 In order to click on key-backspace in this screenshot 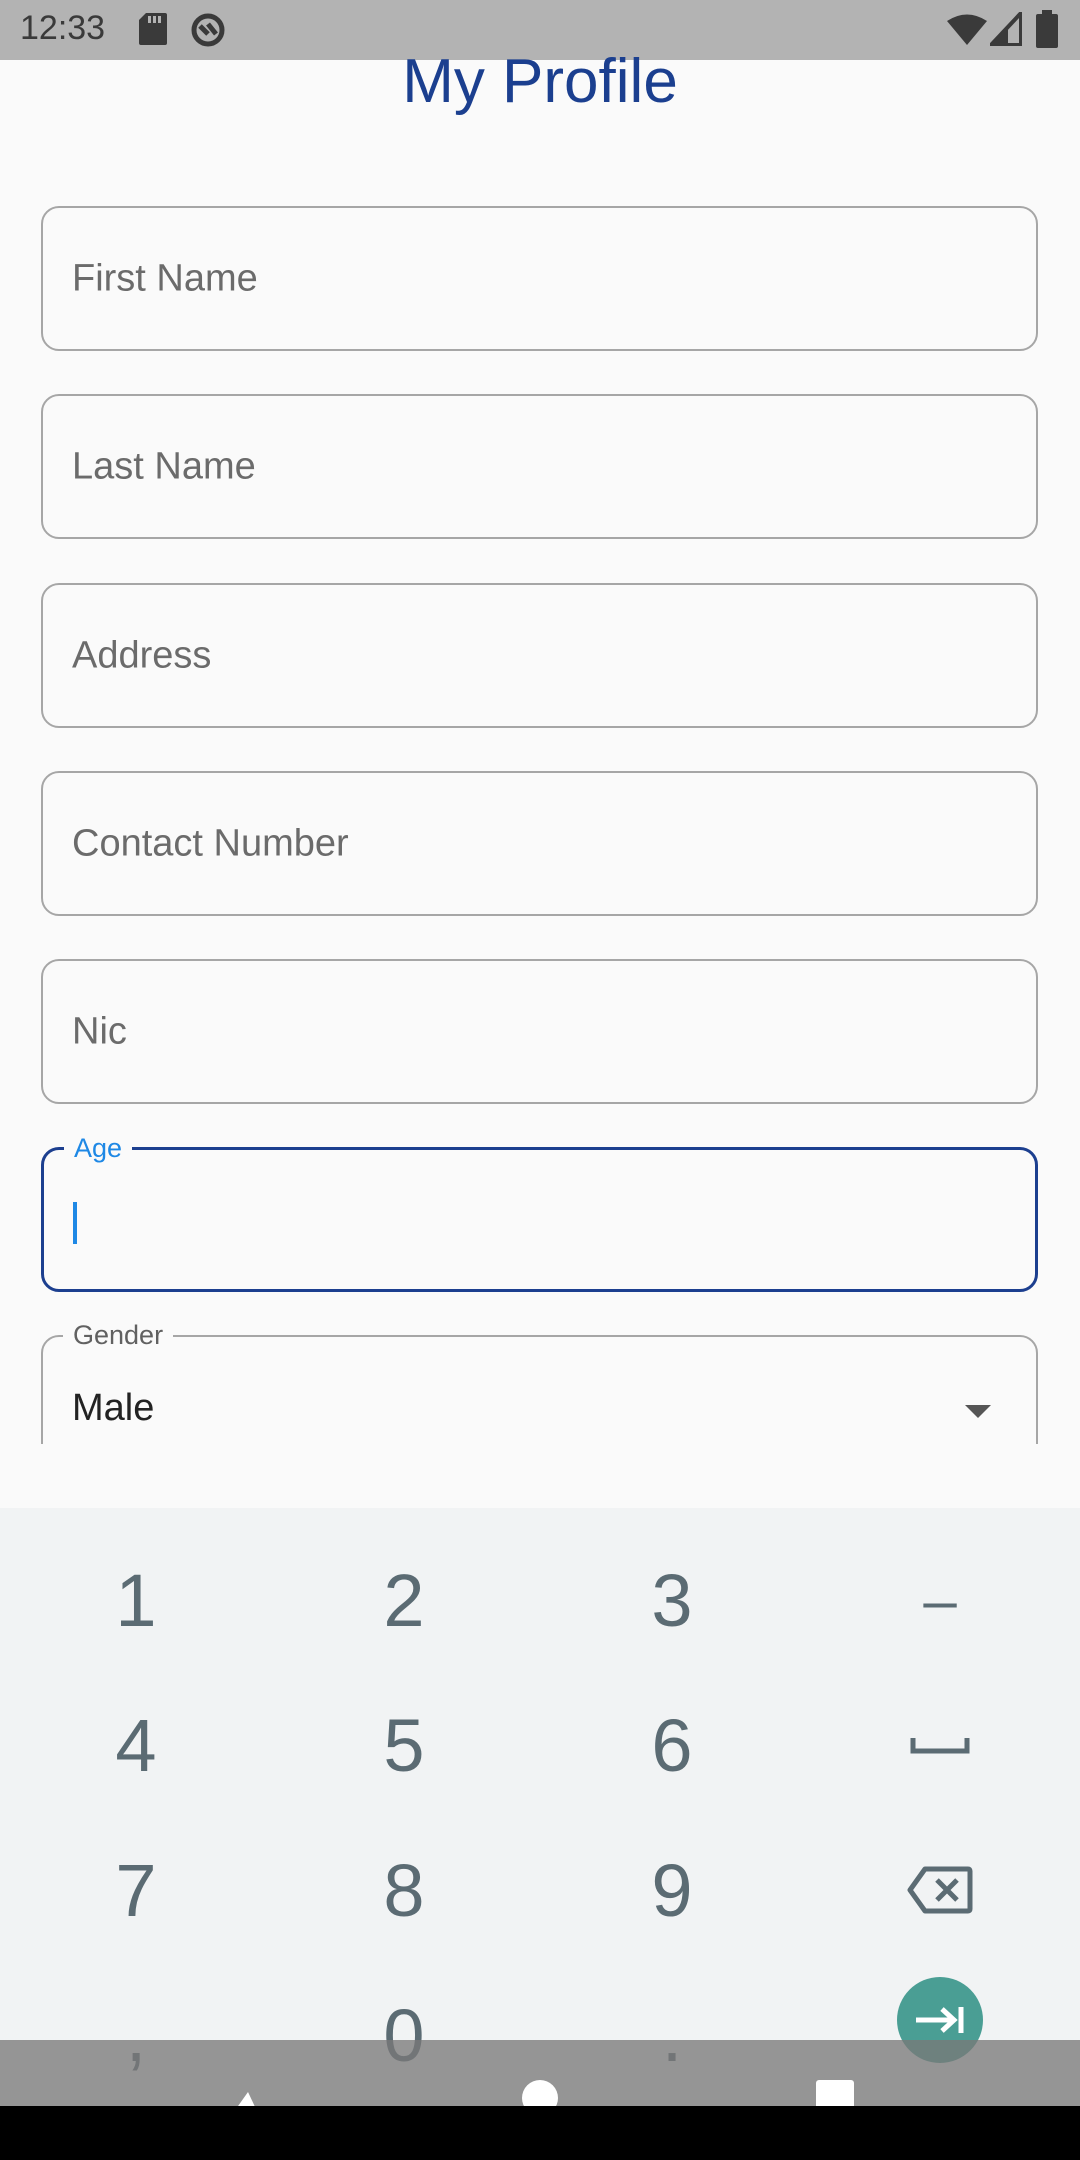, I will do `click(940, 1890)`.